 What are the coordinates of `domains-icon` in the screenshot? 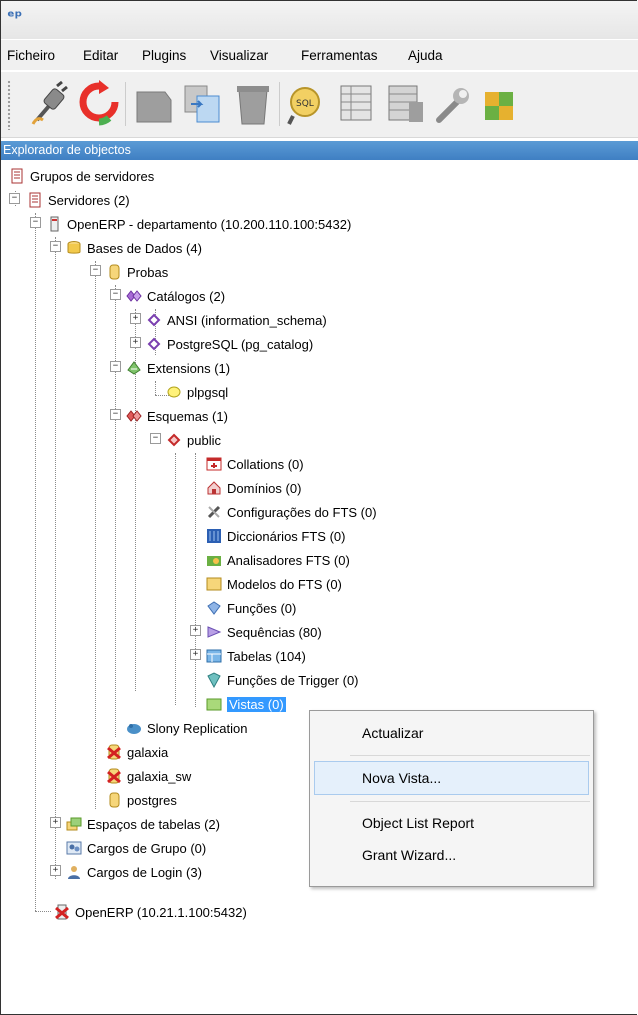 It's located at (214, 488).